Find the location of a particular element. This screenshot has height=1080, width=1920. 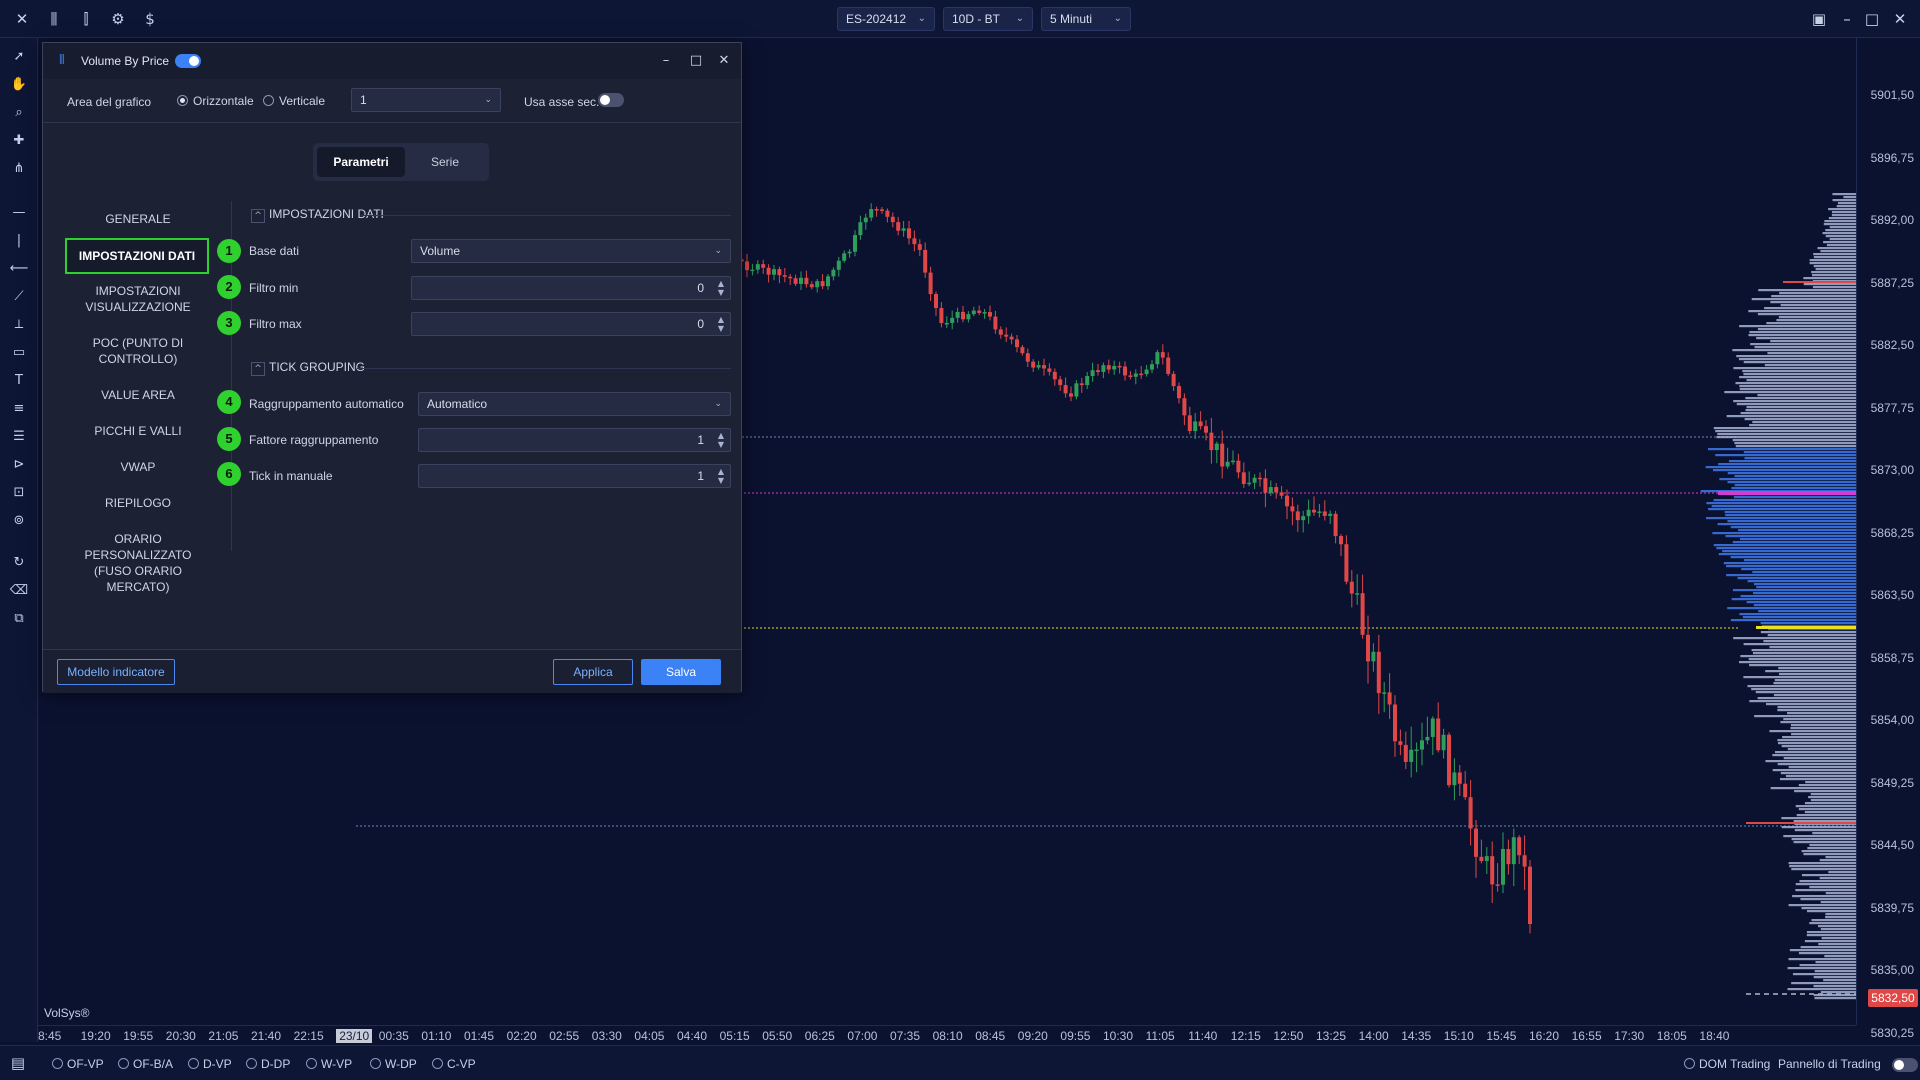

dom-trading-option: DOM Trading is located at coordinates (1727, 1064).